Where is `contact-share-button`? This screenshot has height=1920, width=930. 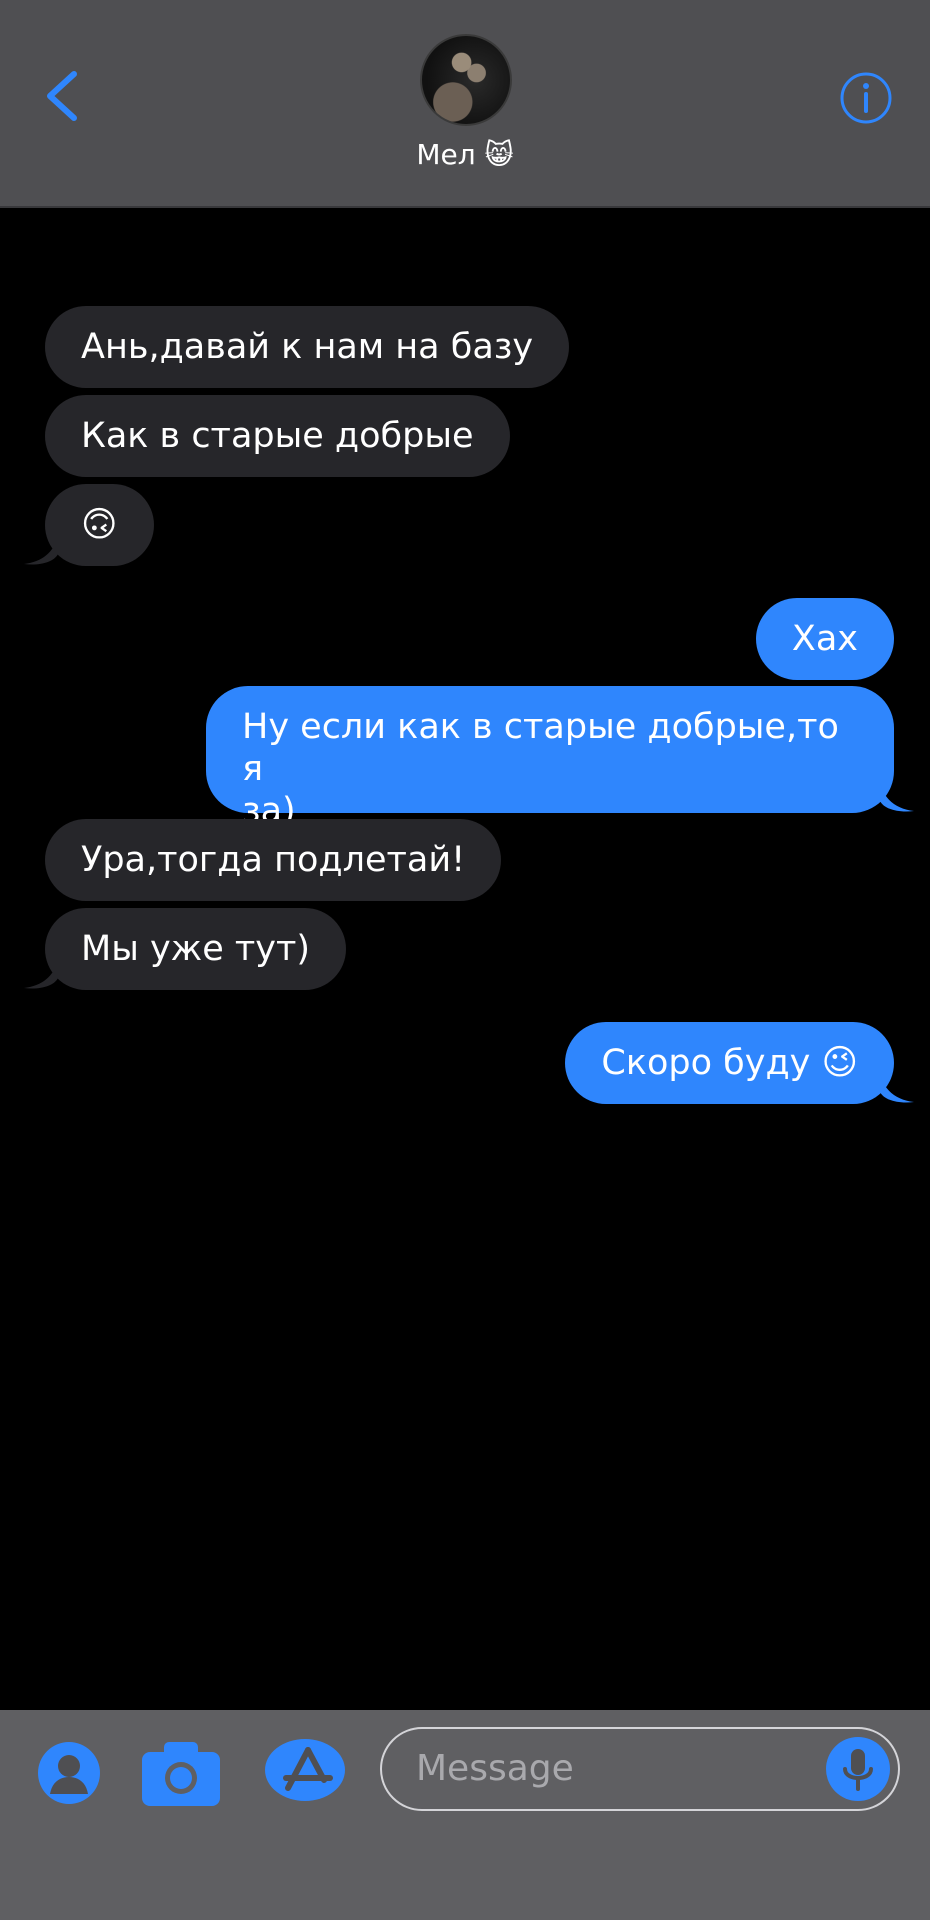
contact-share-button is located at coordinates (69, 1775).